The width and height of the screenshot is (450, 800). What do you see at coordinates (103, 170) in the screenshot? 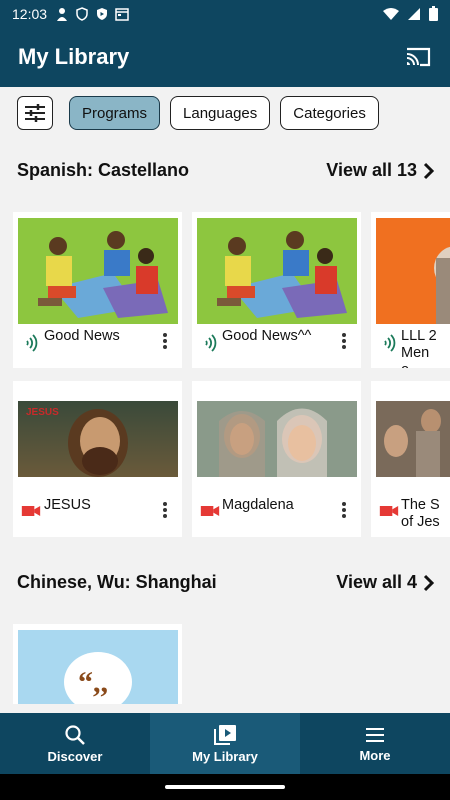
I see `section-title: Spanish: Castellano` at bounding box center [103, 170].